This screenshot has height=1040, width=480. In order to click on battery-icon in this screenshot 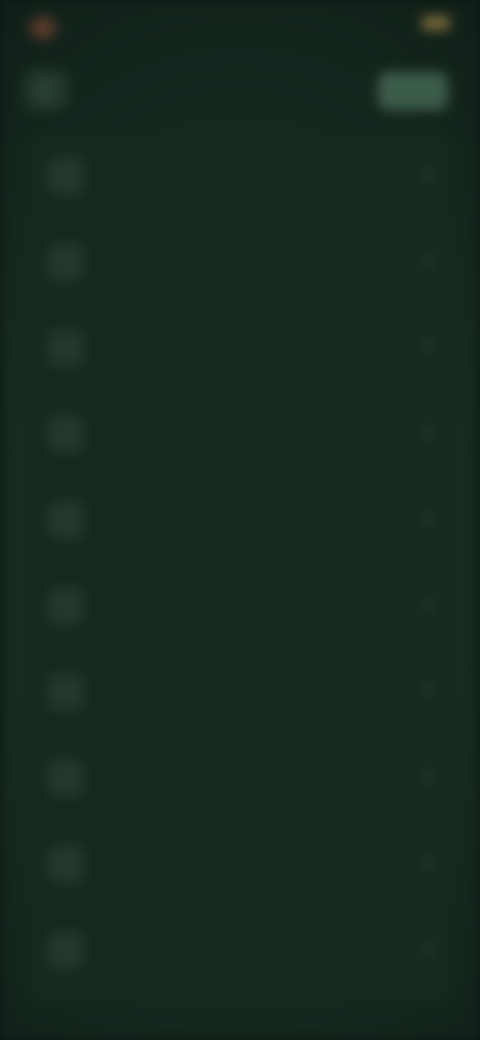, I will do `click(436, 23)`.